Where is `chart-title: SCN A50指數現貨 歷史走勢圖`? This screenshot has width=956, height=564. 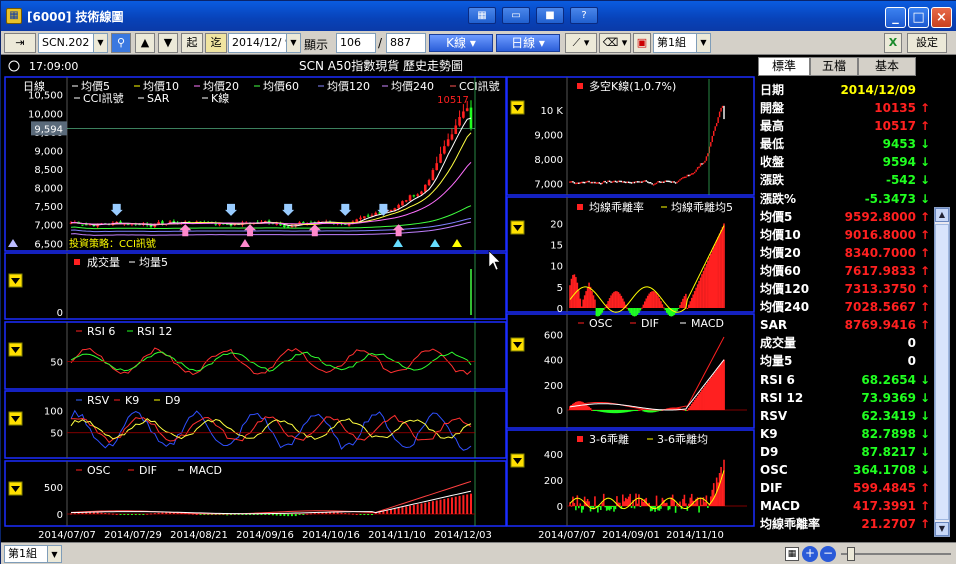 chart-title: SCN A50指數現貨 歷史走勢圖 is located at coordinates (381, 65).